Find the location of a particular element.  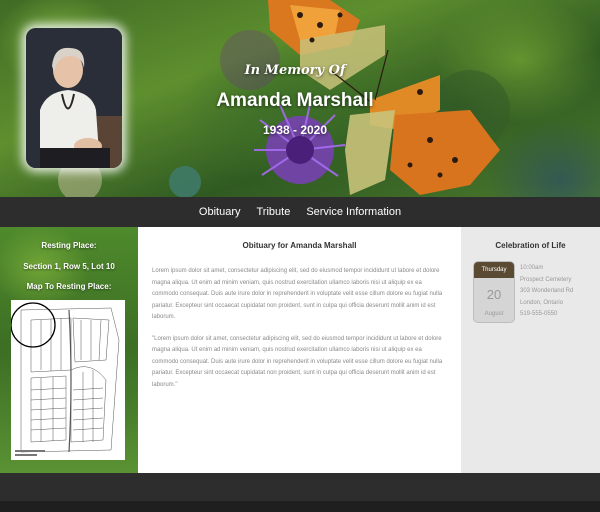

map-label: Map To Resting Place: is located at coordinates (69, 286).